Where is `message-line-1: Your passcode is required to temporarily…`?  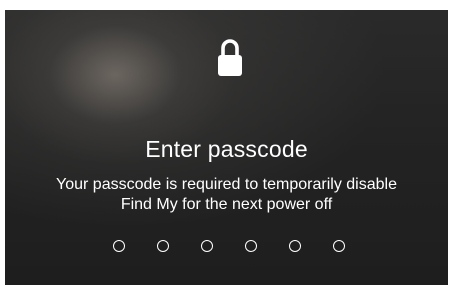 message-line-1: Your passcode is required to temporarily… is located at coordinates (226, 184).